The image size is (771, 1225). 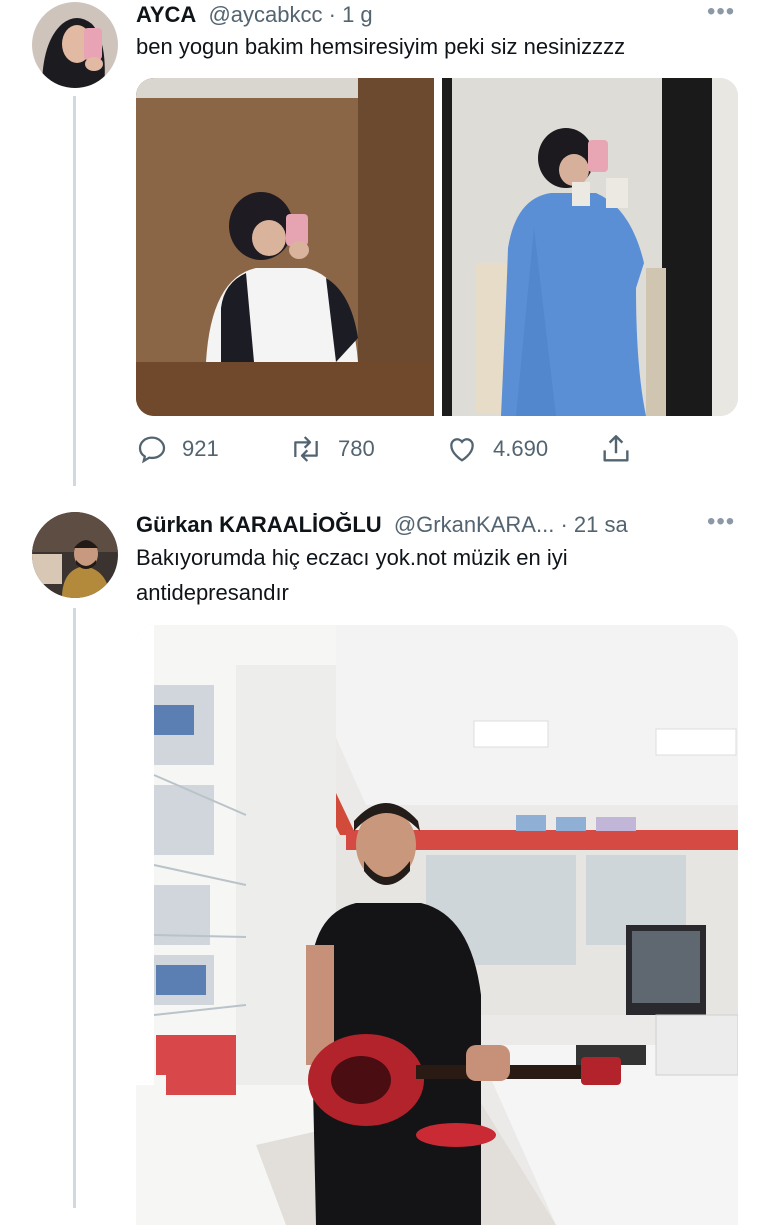 I want to click on retweet-button: 780, so click(x=331, y=449).